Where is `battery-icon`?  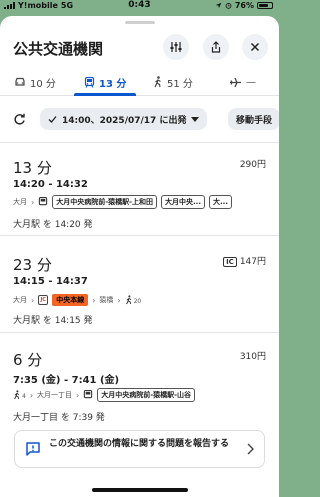
battery-icon is located at coordinates (265, 5).